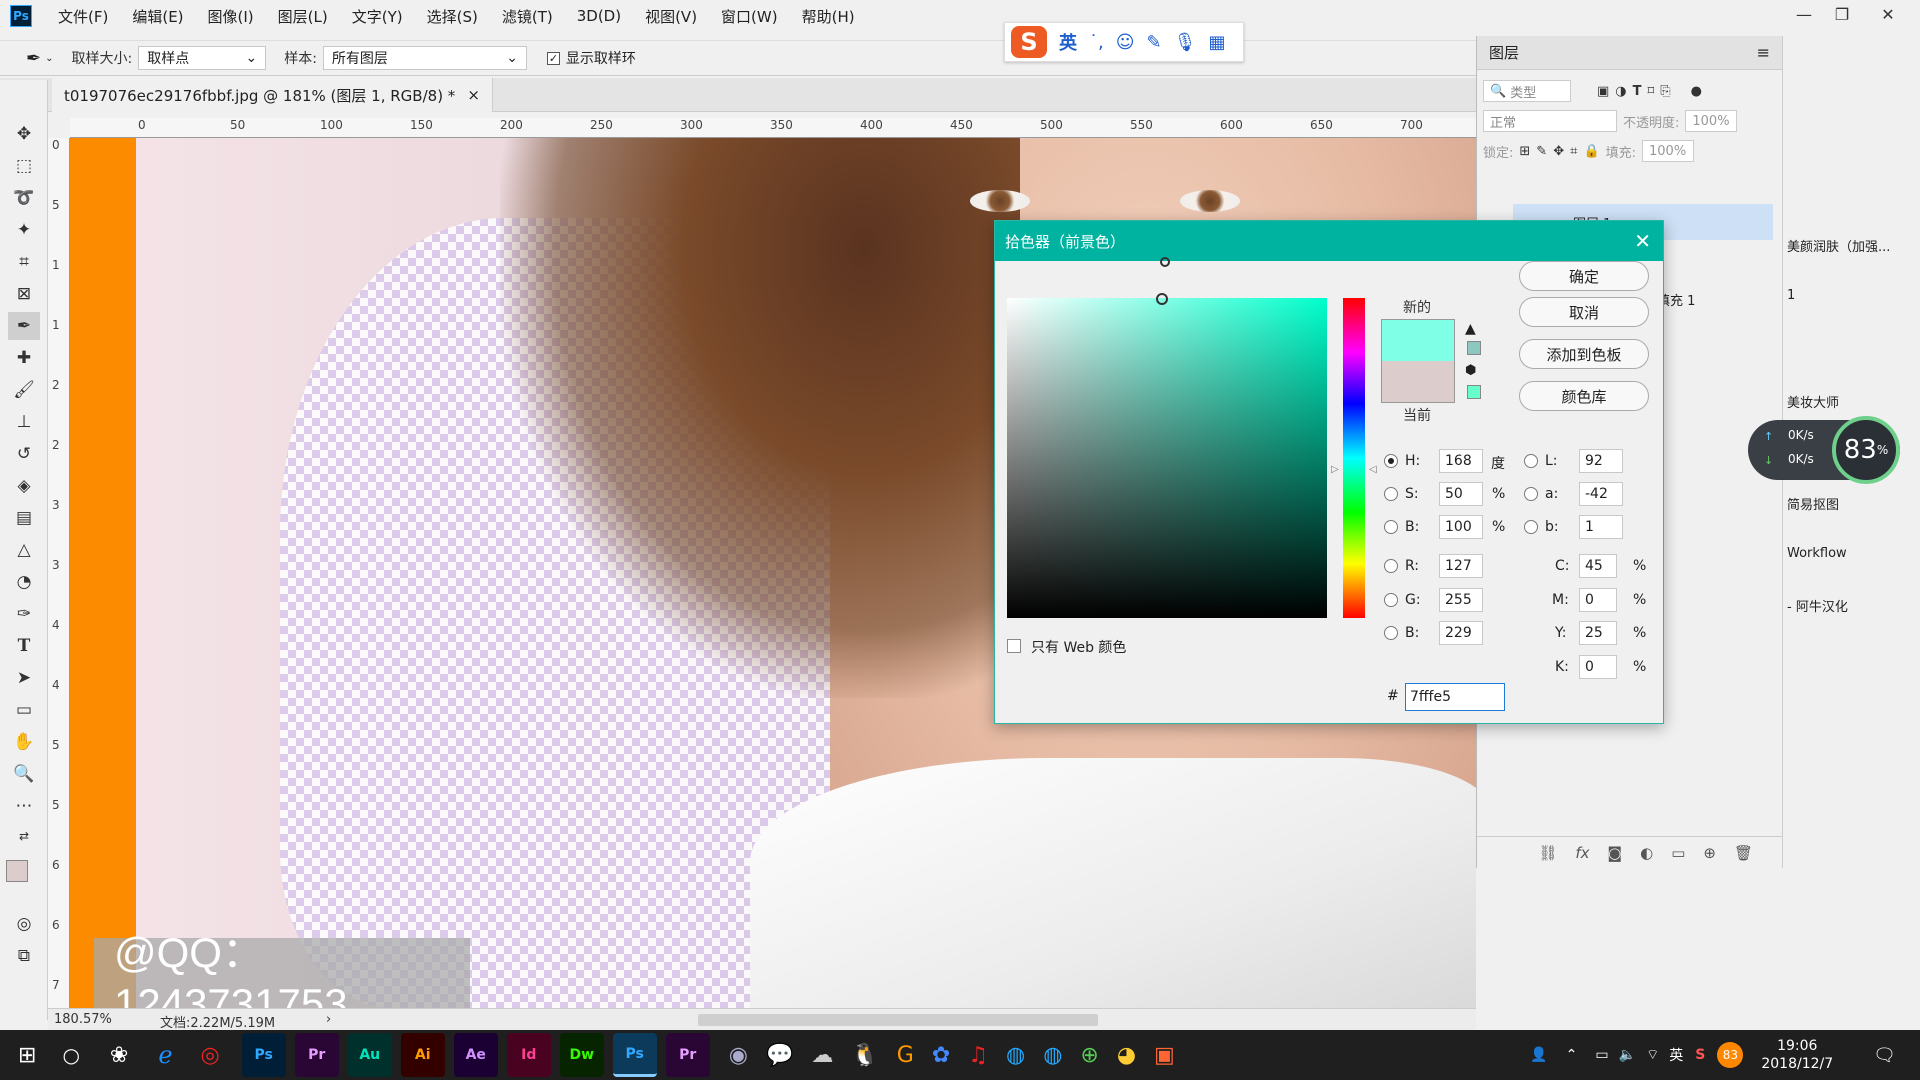 The height and width of the screenshot is (1080, 1920). I want to click on menu-image: 图像(I), so click(231, 16).